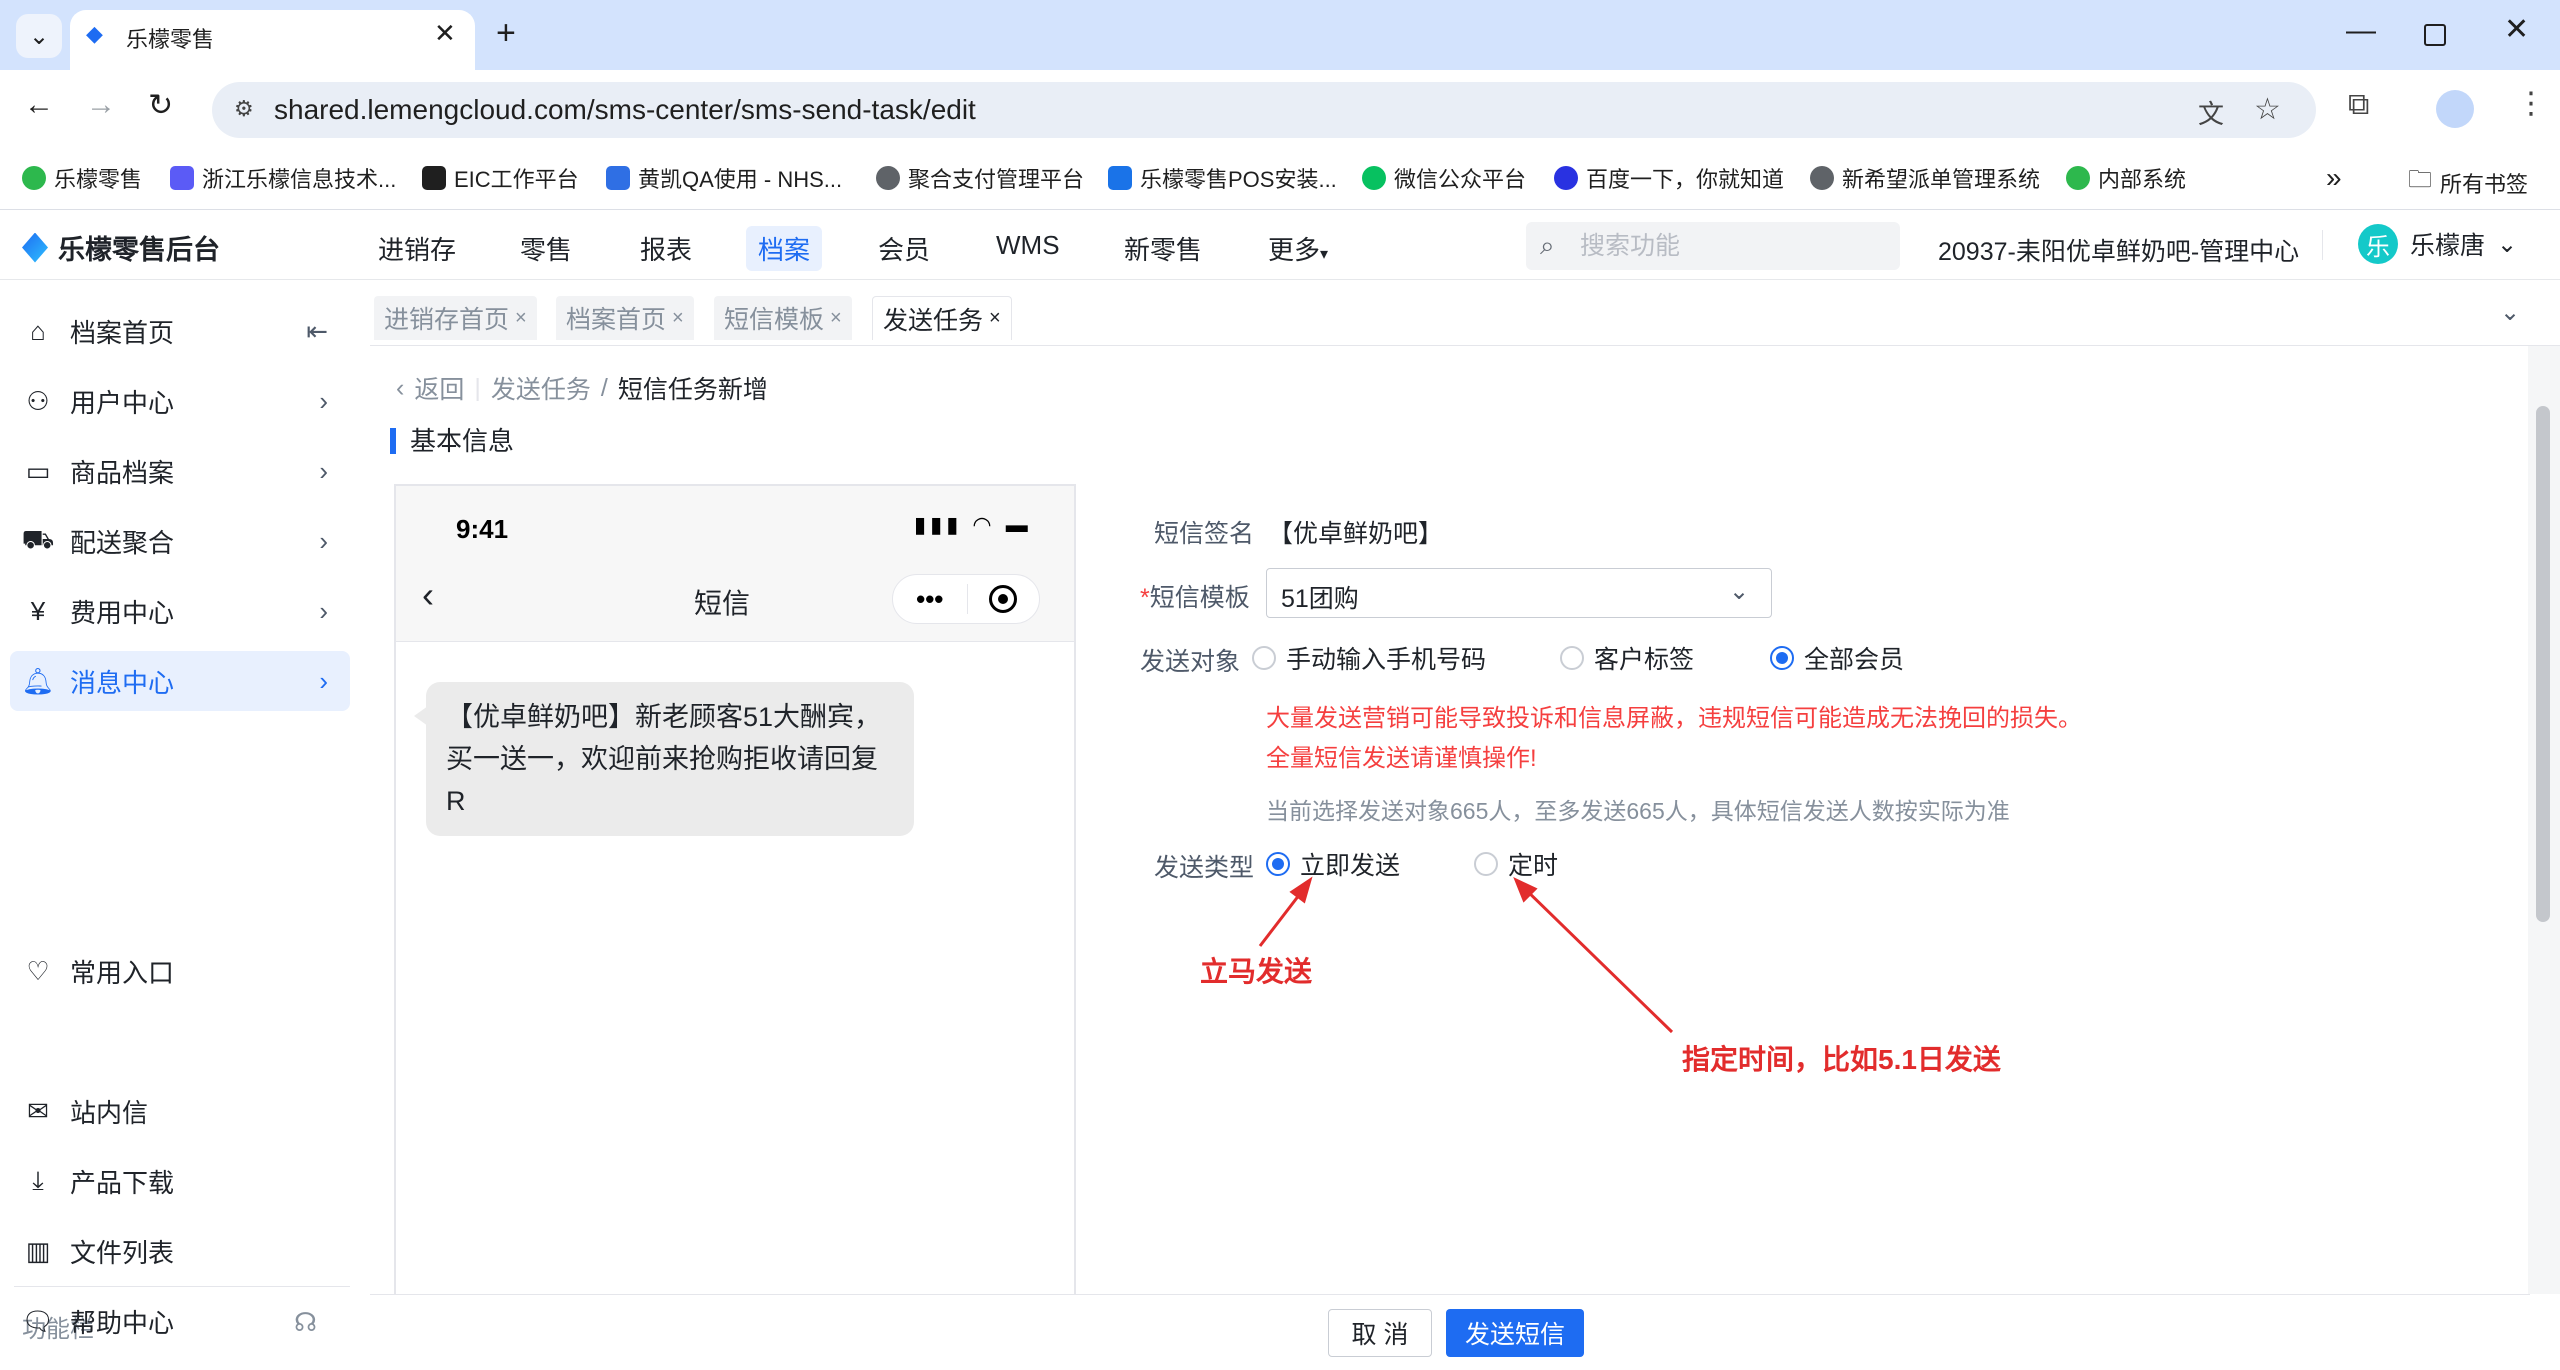  Describe the element at coordinates (180, 331) in the screenshot. I see `sidebar-item-archive-home: ⌂ 档案首页 ⇤` at that location.